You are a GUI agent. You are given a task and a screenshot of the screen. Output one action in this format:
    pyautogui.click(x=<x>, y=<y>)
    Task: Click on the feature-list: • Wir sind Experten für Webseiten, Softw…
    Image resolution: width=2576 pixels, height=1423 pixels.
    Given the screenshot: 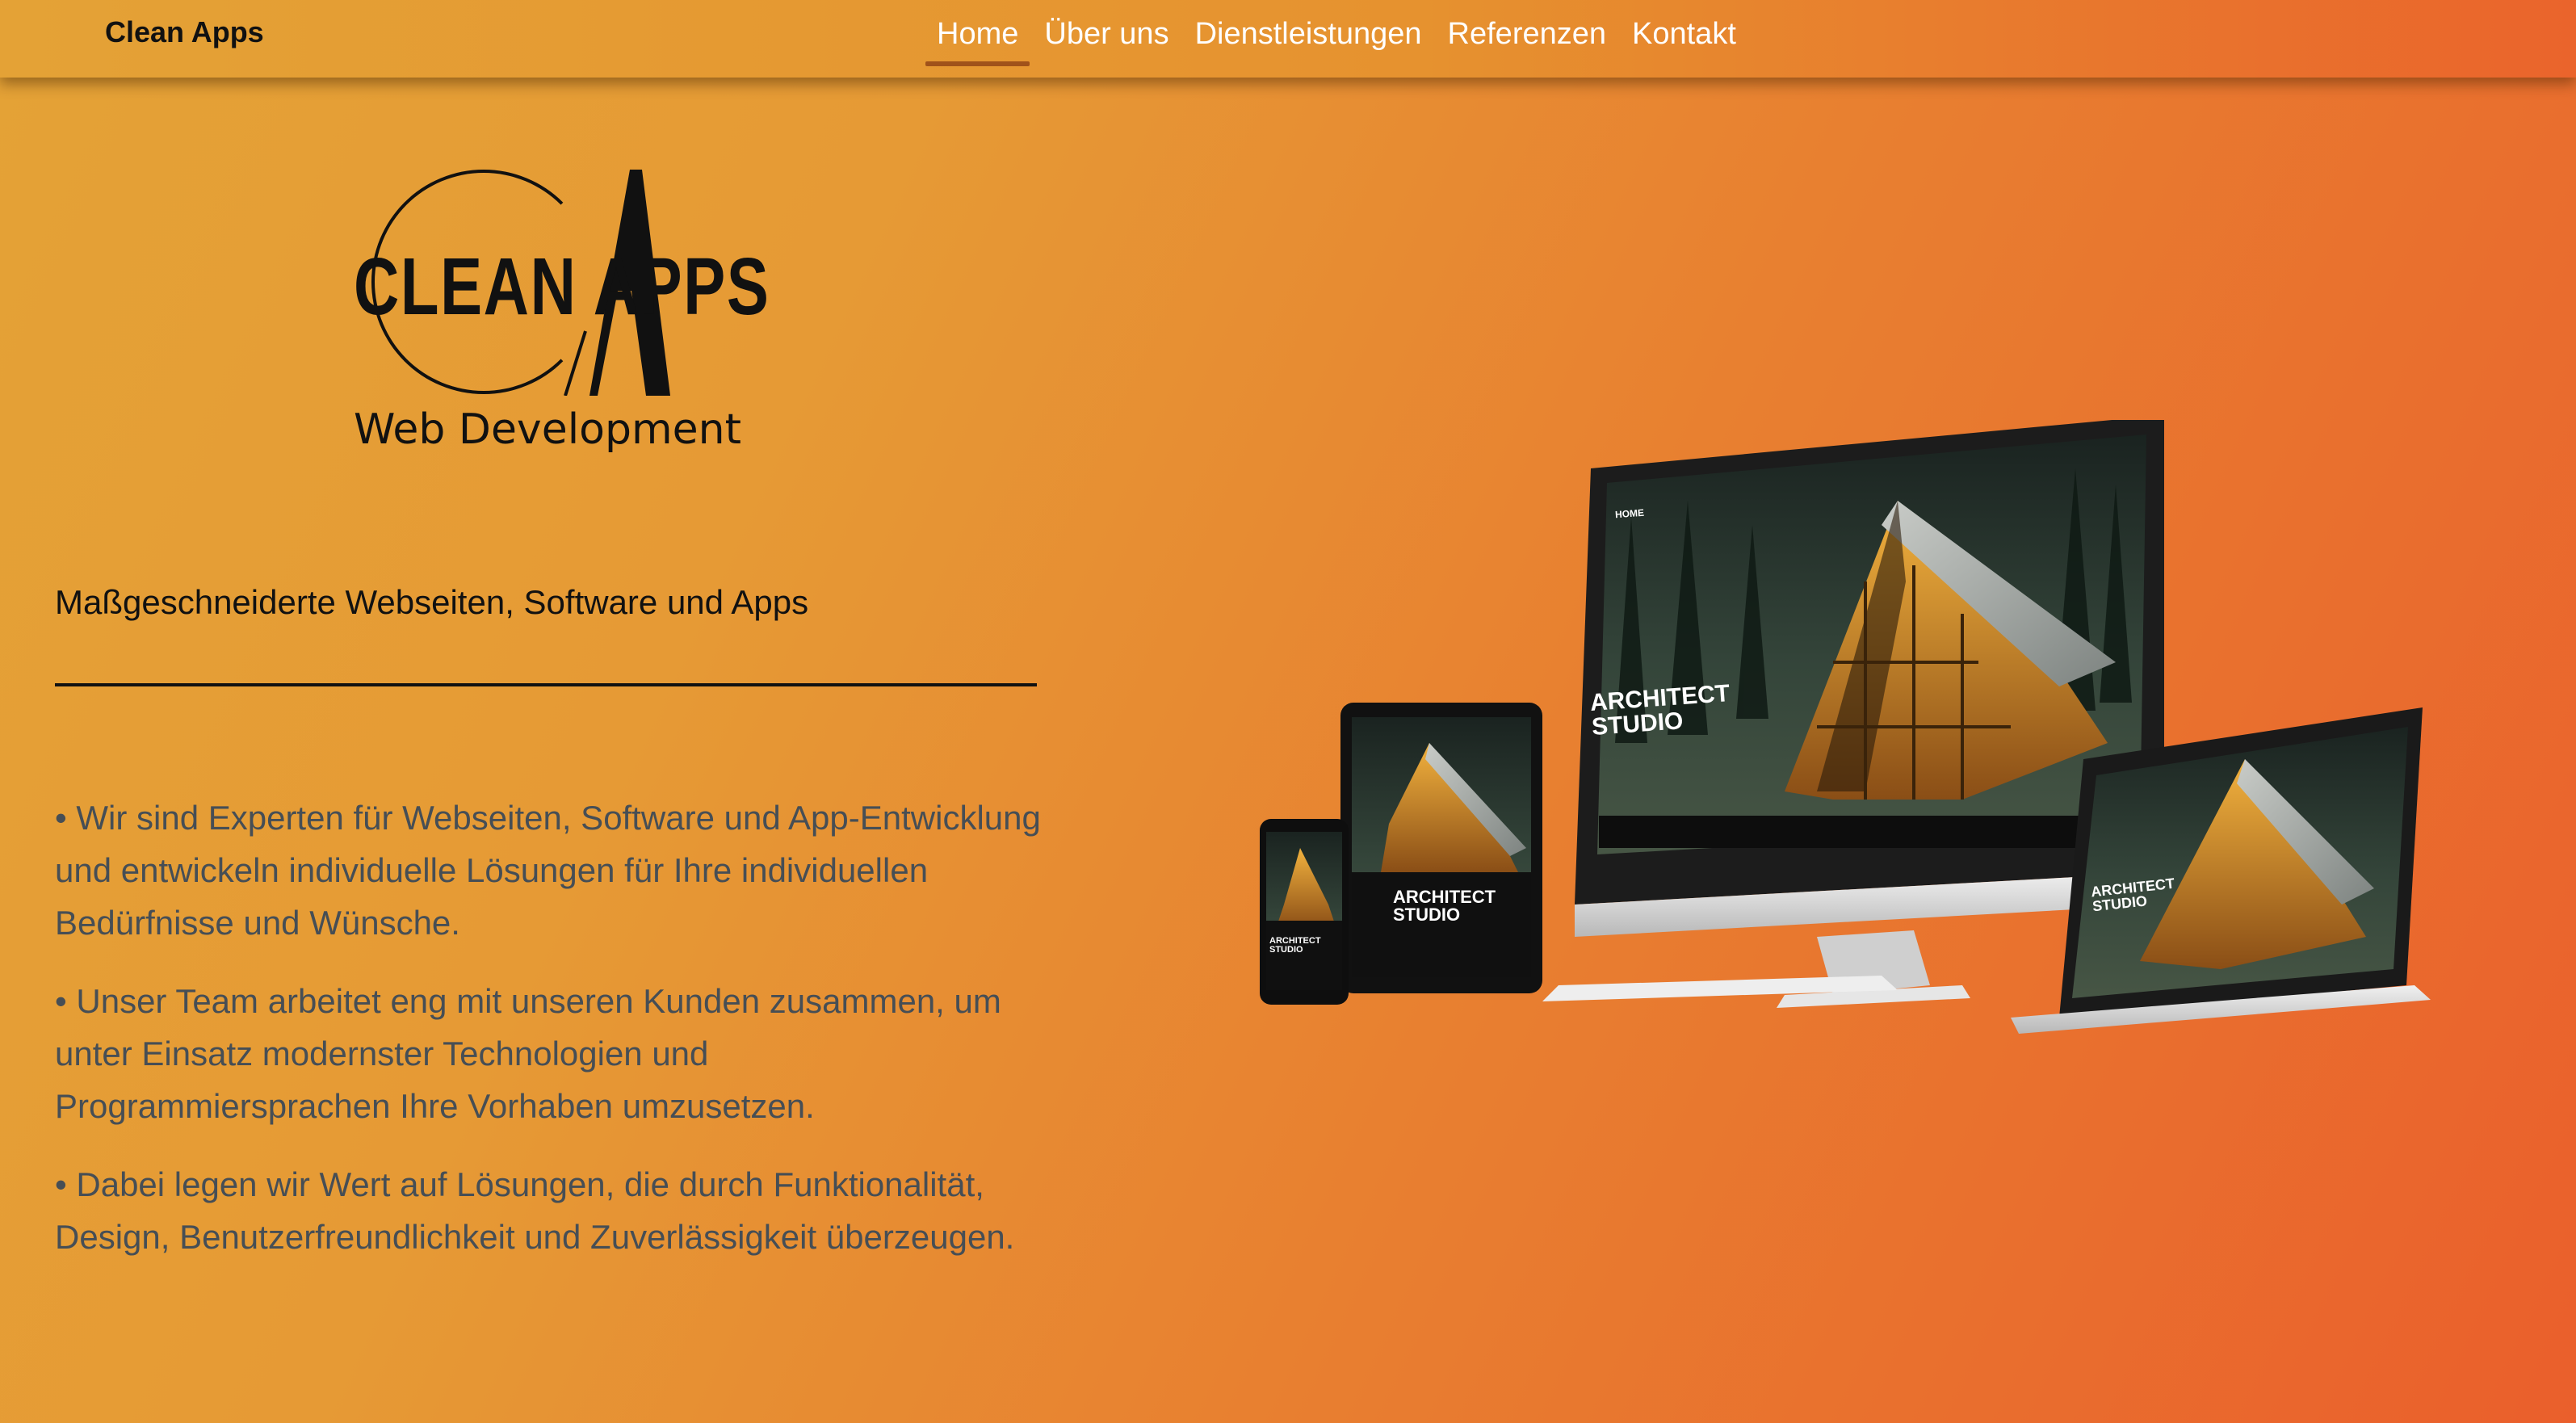 What is the action you would take?
    pyautogui.click(x=551, y=1040)
    